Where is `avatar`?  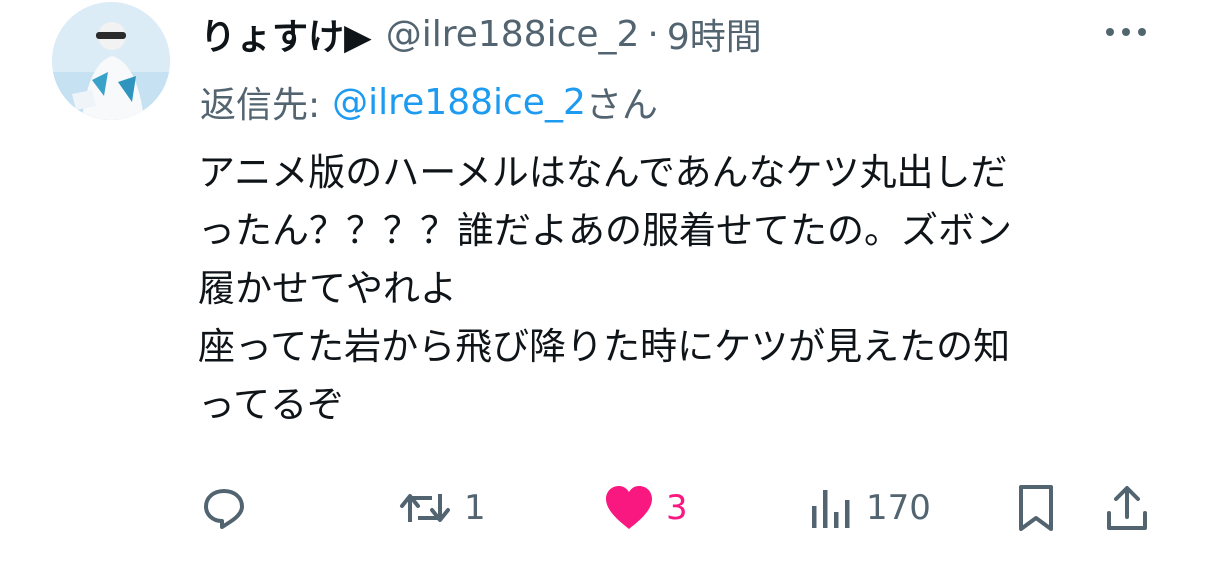
avatar is located at coordinates (111, 61).